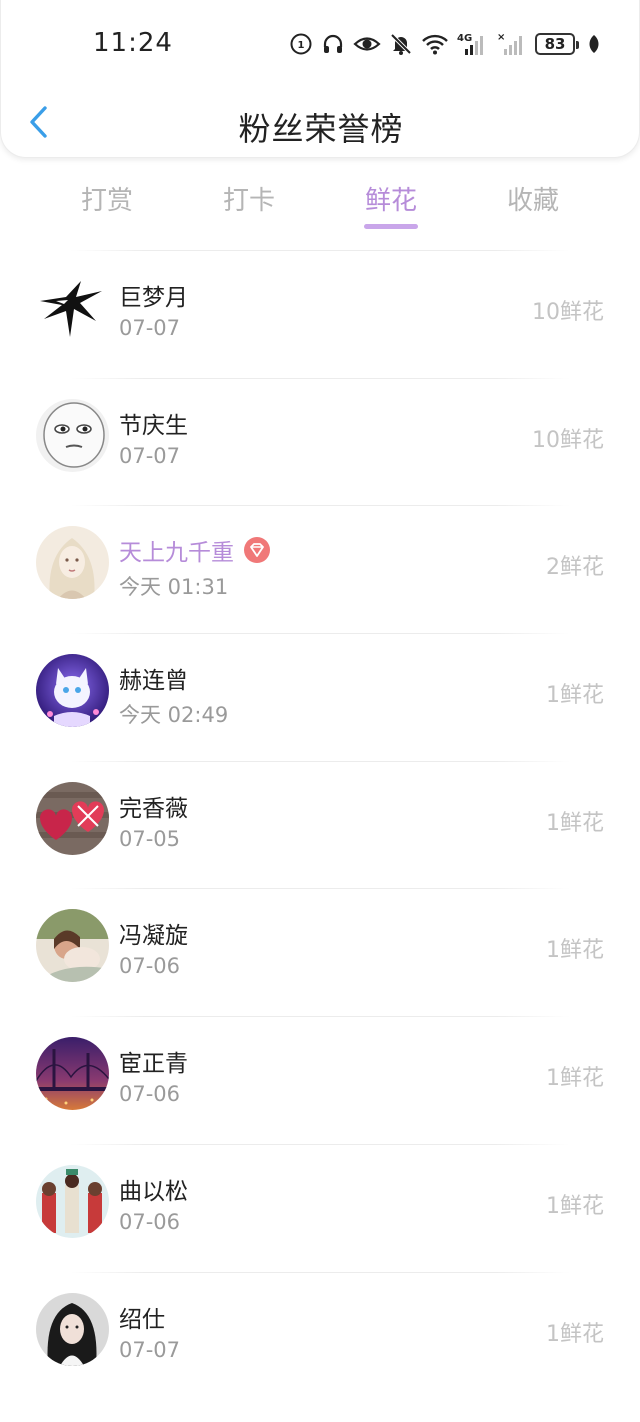 The width and height of the screenshot is (640, 1422). Describe the element at coordinates (512, 44) in the screenshot. I see `signal-no-sim-icon: ×` at that location.